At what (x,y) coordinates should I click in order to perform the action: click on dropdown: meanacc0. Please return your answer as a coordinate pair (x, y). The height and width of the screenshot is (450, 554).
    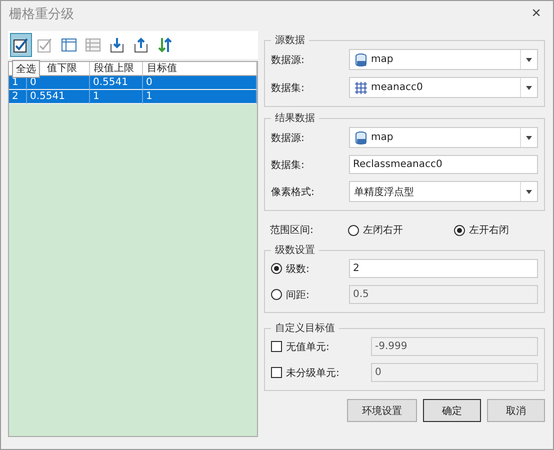
    Looking at the image, I should click on (443, 87).